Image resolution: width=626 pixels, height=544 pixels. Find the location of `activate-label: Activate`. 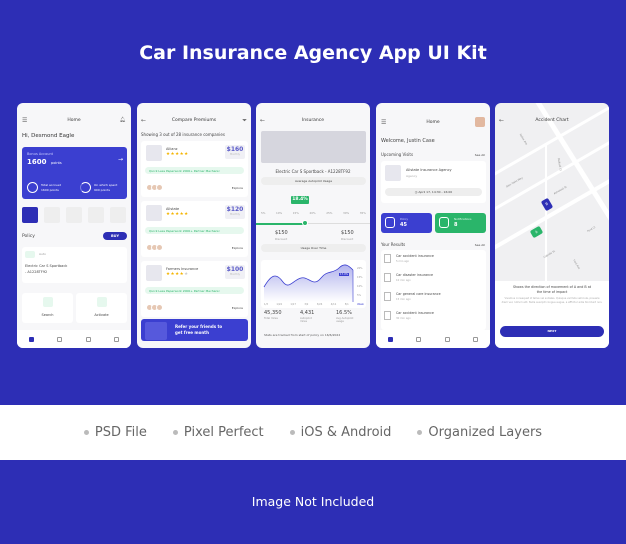

activate-label: Activate is located at coordinates (101, 315).